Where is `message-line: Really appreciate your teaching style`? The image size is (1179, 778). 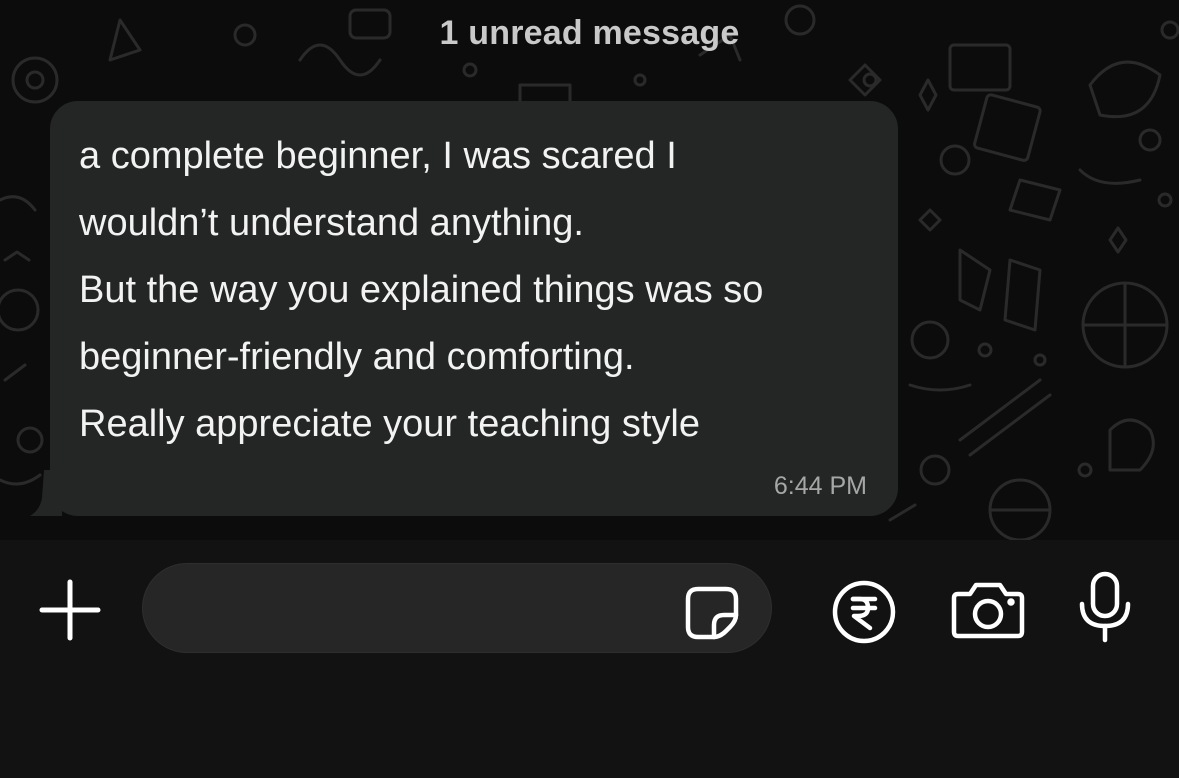 message-line: Really appreciate your teaching style is located at coordinates (390, 424).